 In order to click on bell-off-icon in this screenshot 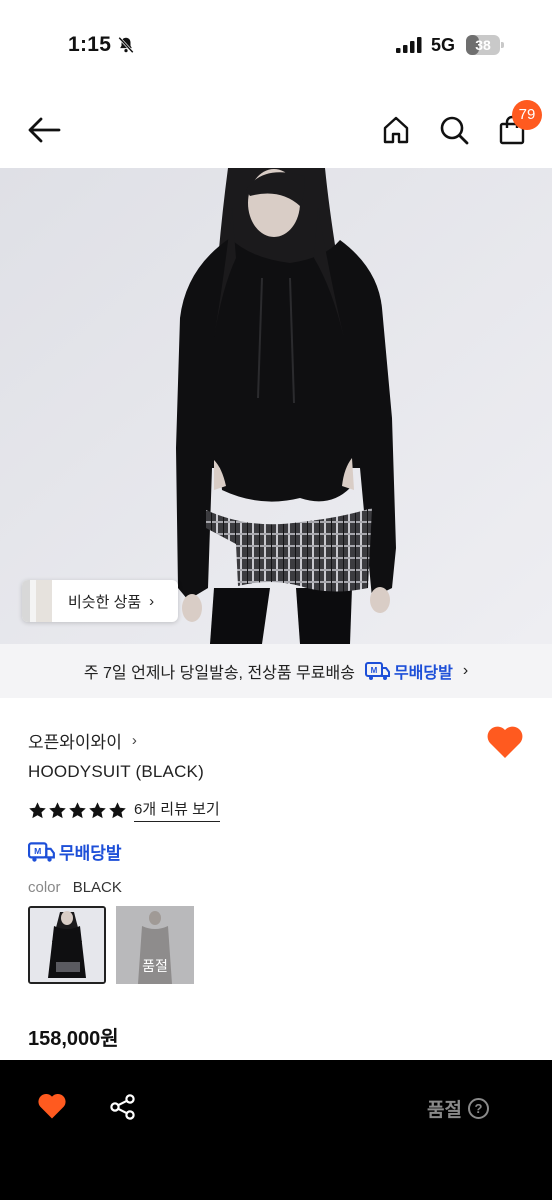, I will do `click(126, 45)`.